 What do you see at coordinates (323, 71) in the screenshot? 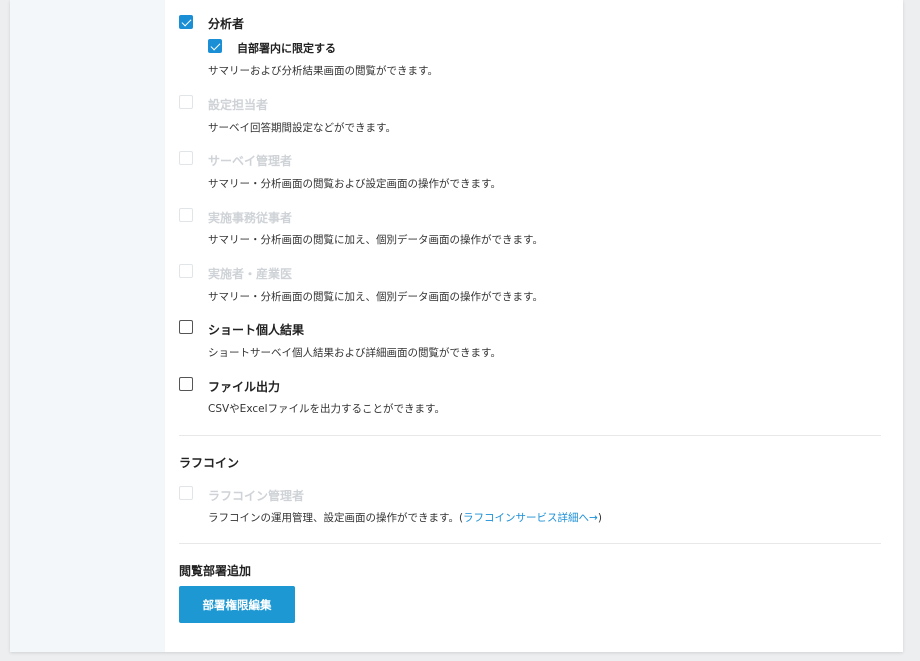
I see `analyst-description: サマリーおよび分析結果画面の閲覧ができます。` at bounding box center [323, 71].